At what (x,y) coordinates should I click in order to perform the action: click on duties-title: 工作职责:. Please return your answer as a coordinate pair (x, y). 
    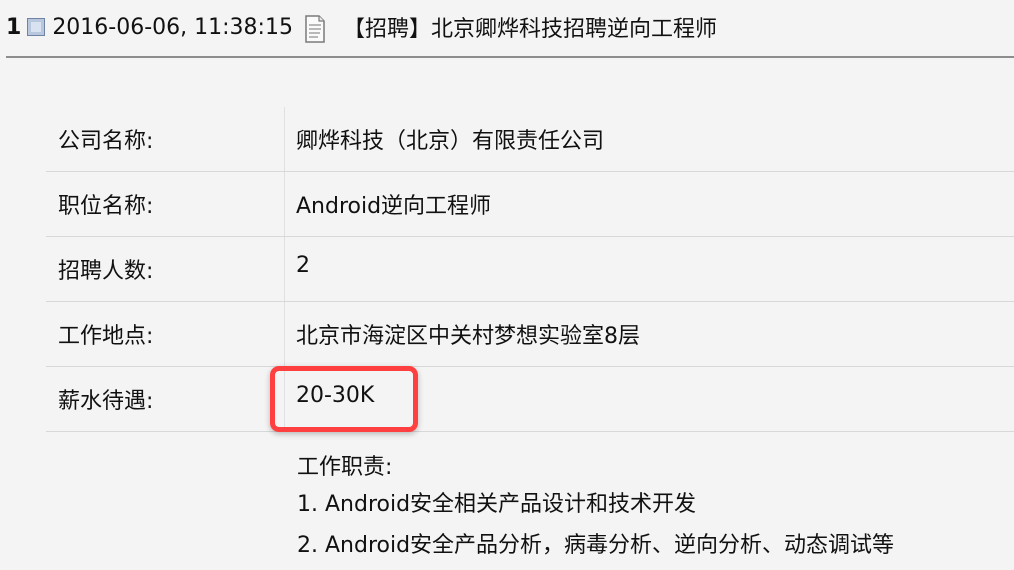
    Looking at the image, I should click on (345, 467).